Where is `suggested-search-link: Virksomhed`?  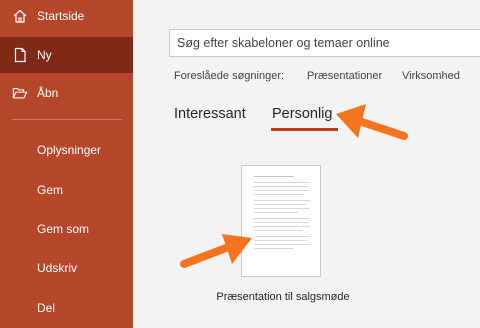
suggested-search-link: Virksomhed is located at coordinates (431, 76).